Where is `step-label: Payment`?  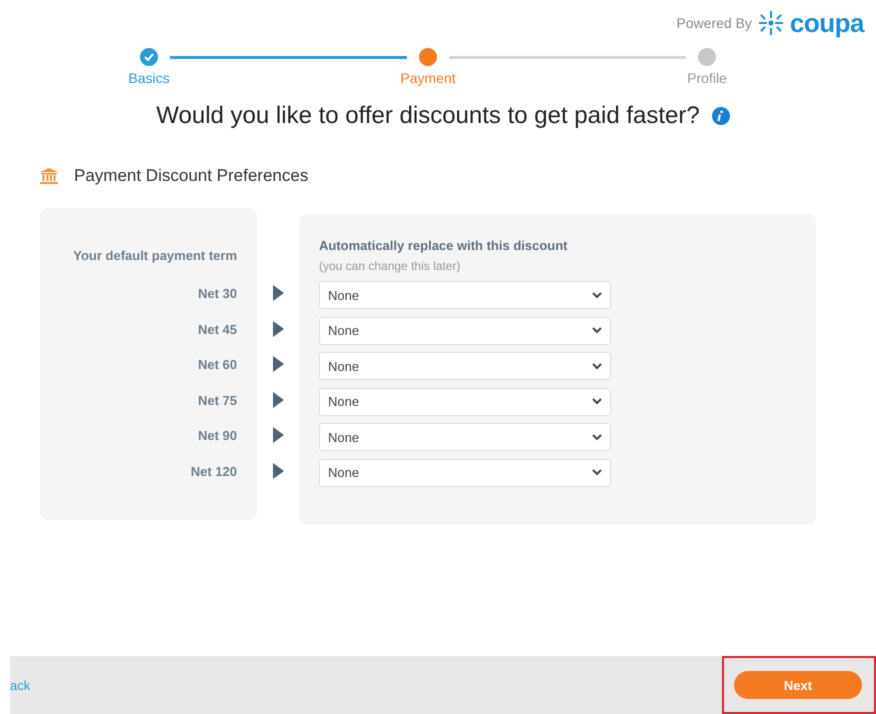
step-label: Payment is located at coordinates (428, 78).